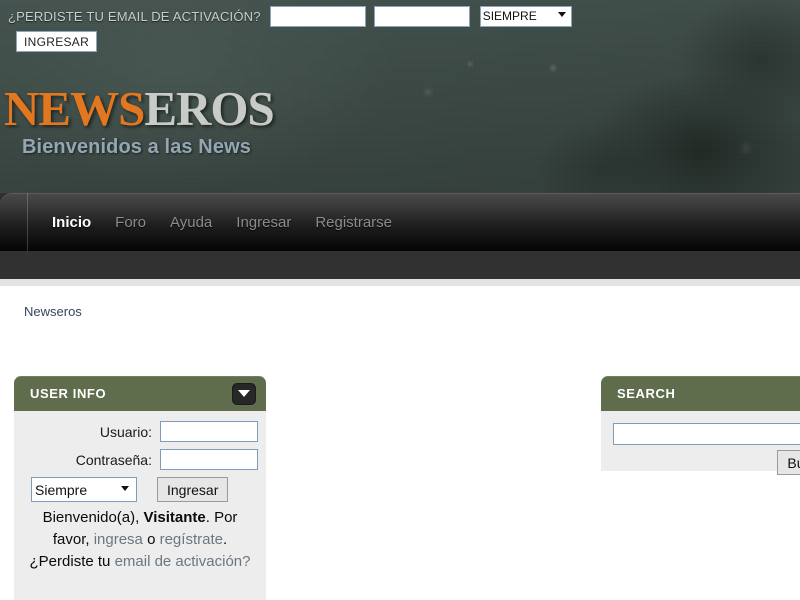 The image size is (800, 600). I want to click on main-navigation-bar: Inicio Foro Ayuda Ingresar Registrarse, so click(400, 222).